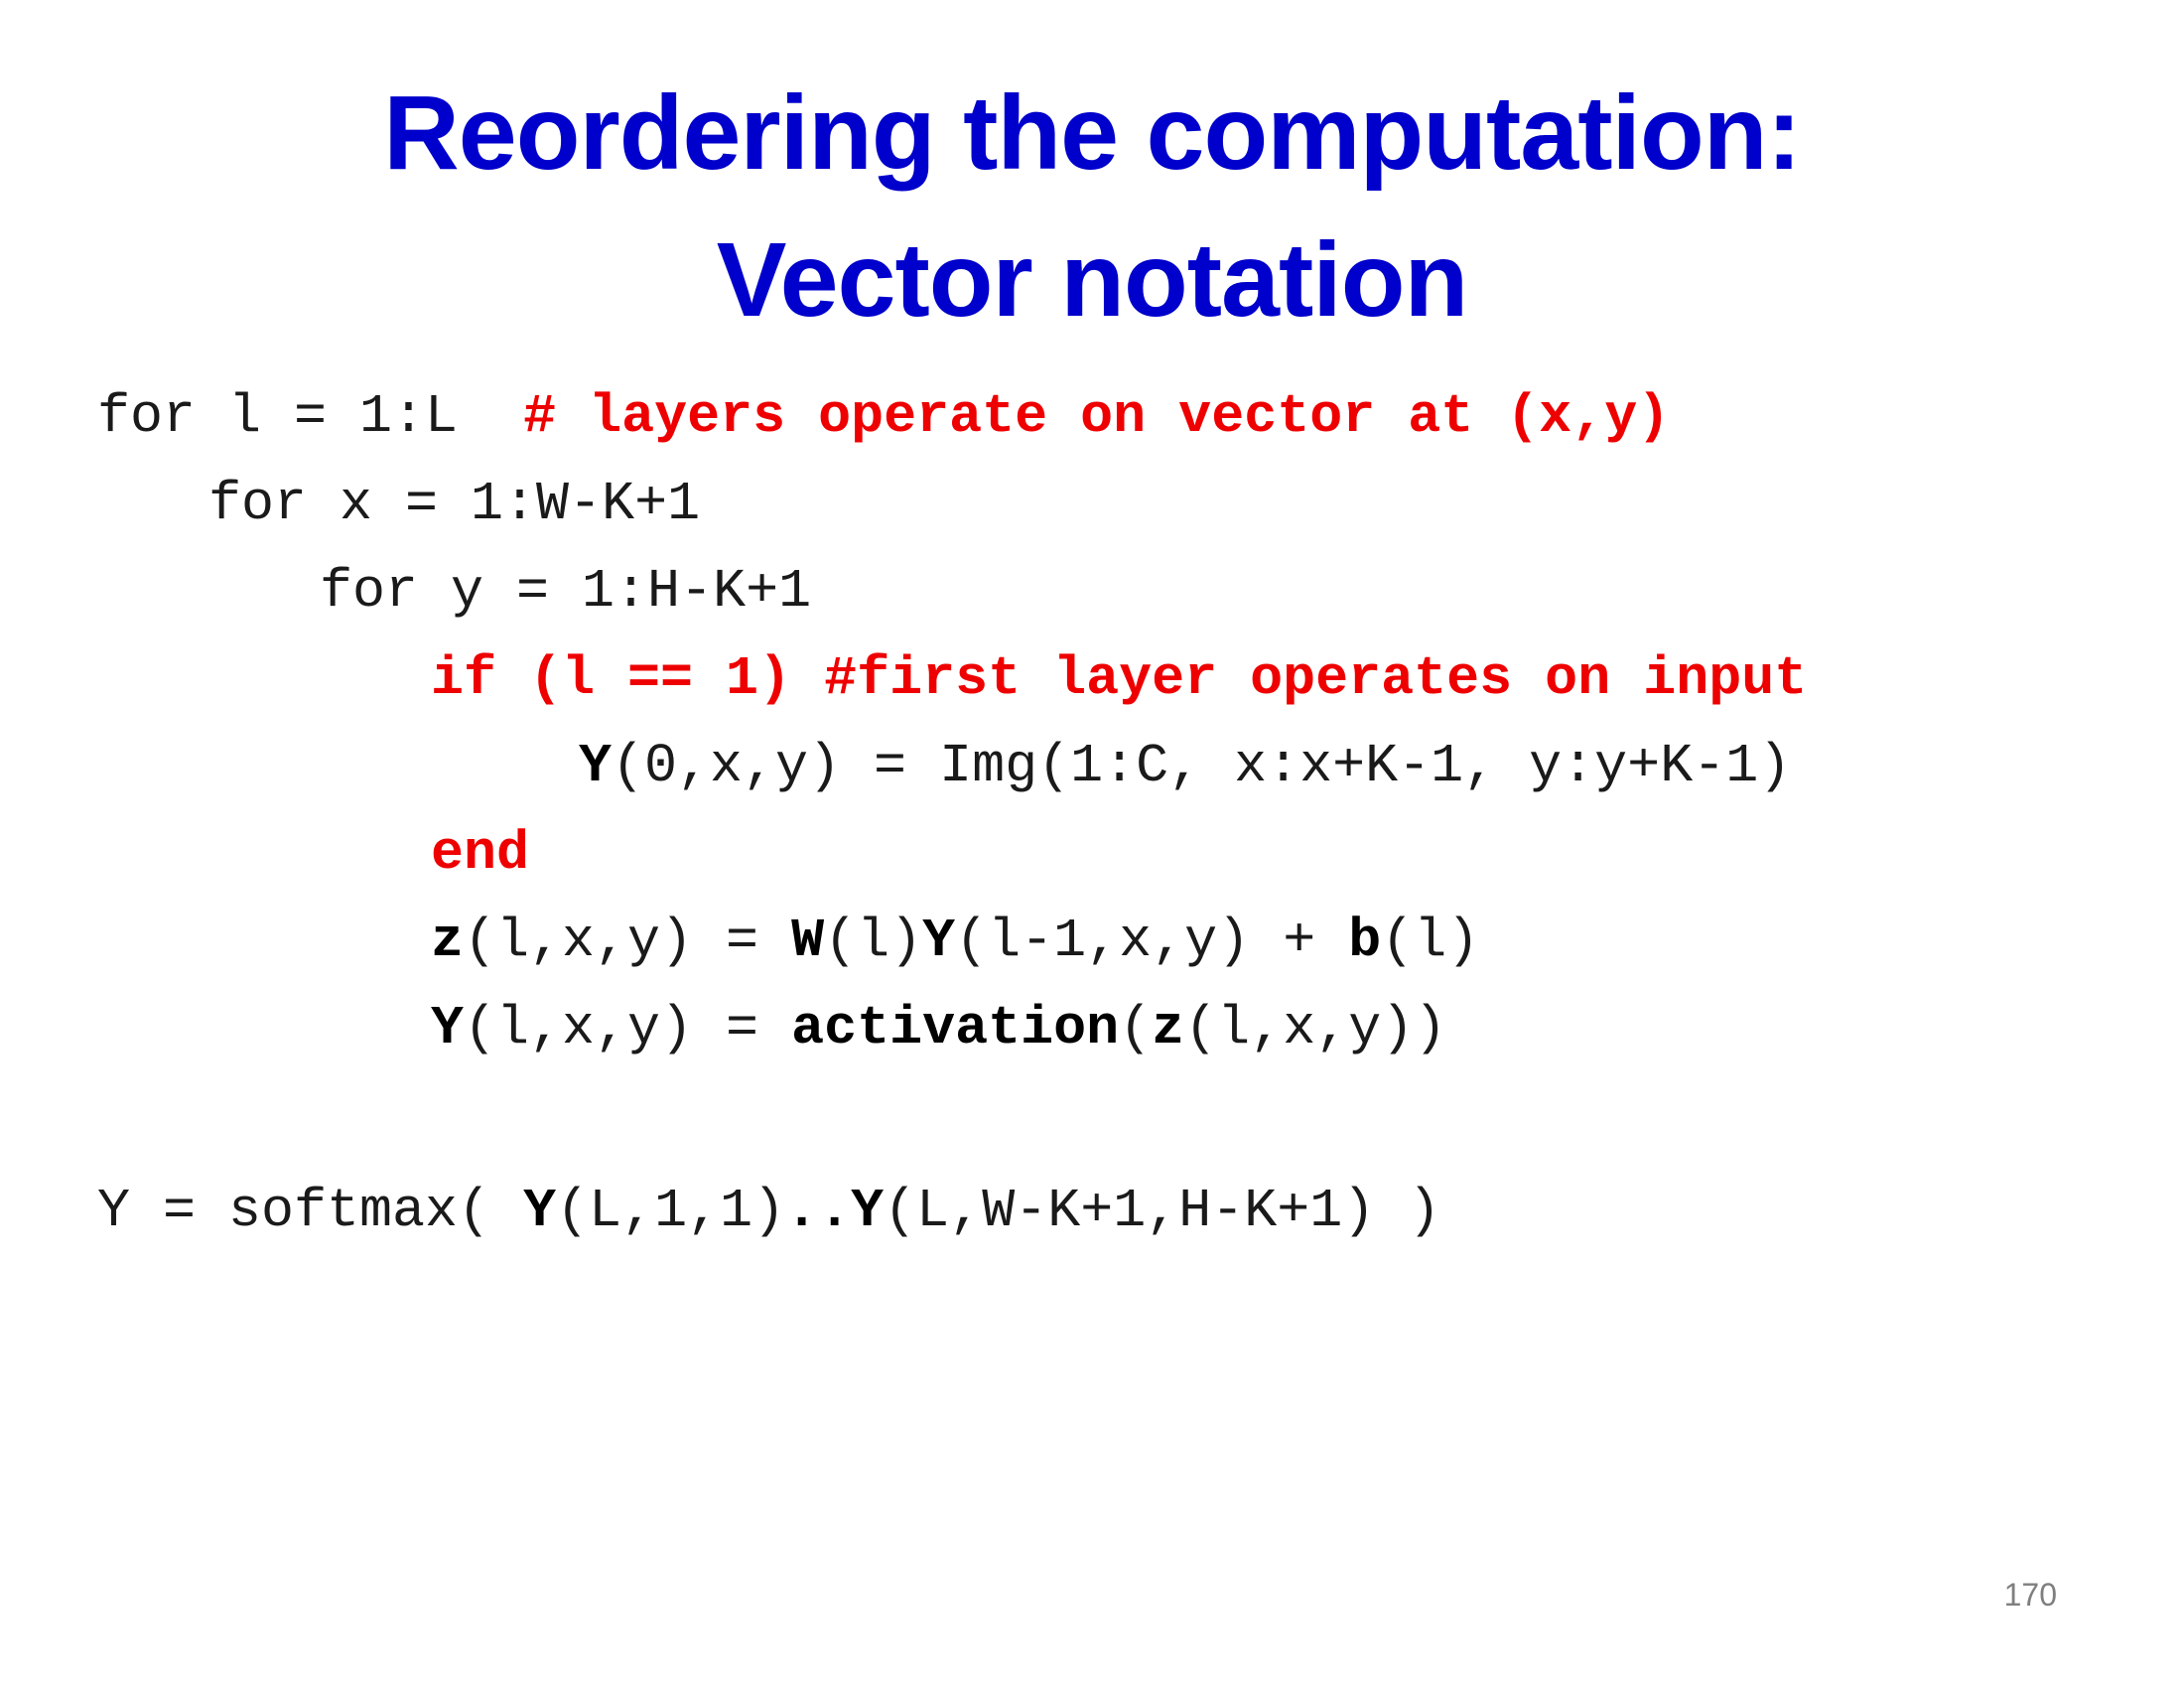 The width and height of the screenshot is (2184, 1688). I want to click on page-number: 170, so click(2030, 1595).